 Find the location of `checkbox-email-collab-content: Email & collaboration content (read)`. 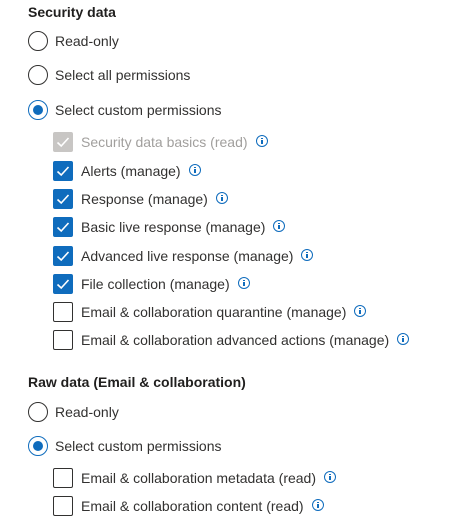

checkbox-email-collab-content: Email & collaboration content (read) is located at coordinates (188, 506).